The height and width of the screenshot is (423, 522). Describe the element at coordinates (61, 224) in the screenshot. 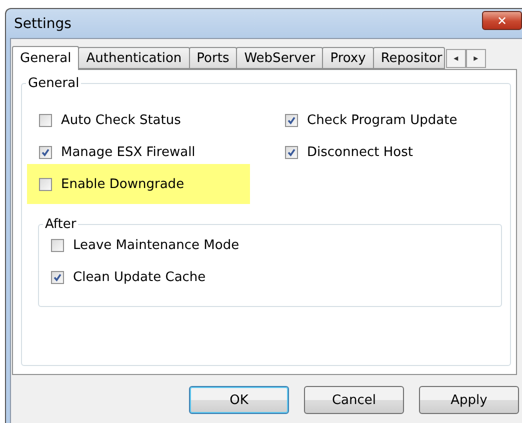

I see `group-title: After` at that location.